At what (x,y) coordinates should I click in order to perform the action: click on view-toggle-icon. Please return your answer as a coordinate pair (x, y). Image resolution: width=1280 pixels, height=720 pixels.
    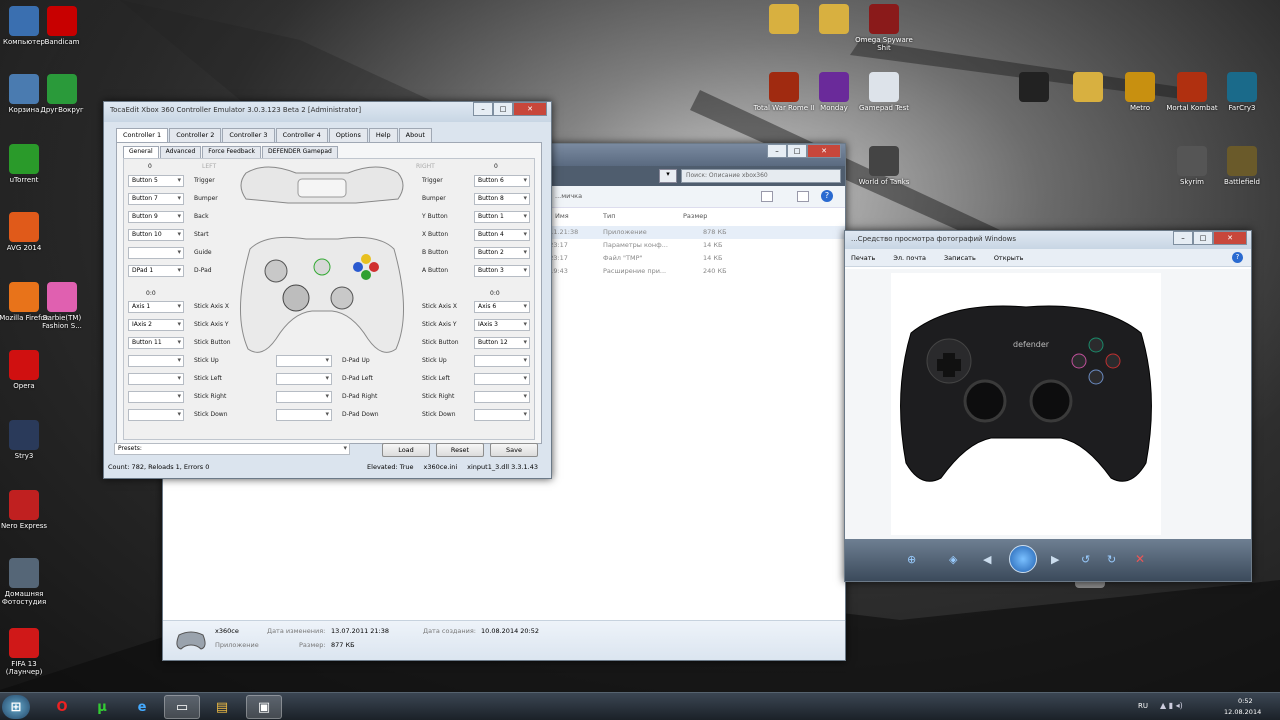
    Looking at the image, I should click on (767, 196).